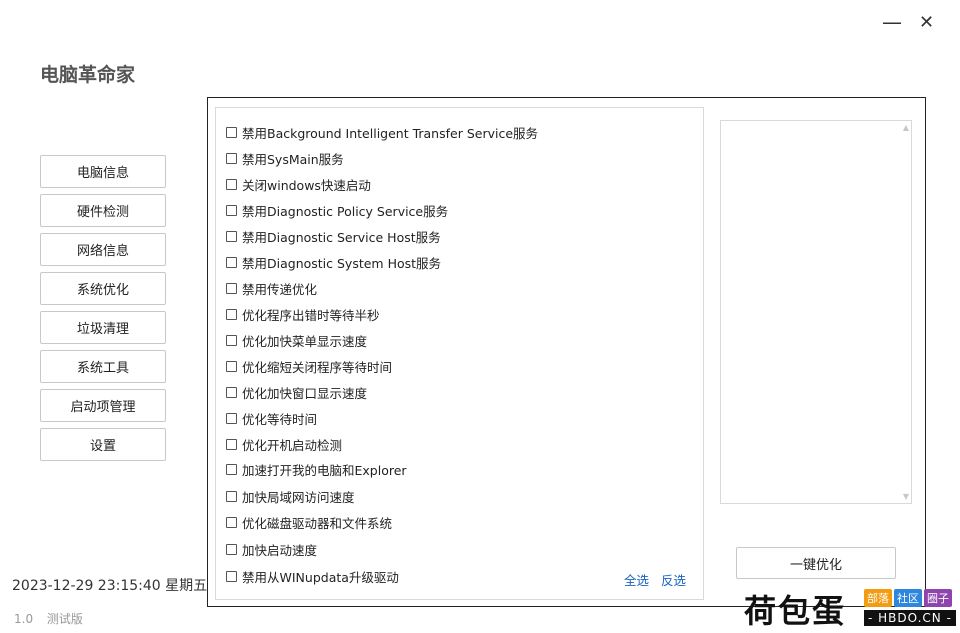 The width and height of the screenshot is (960, 633). Describe the element at coordinates (324, 470) in the screenshot. I see `option-label: 加速打开我的电脑和Explorer` at that location.